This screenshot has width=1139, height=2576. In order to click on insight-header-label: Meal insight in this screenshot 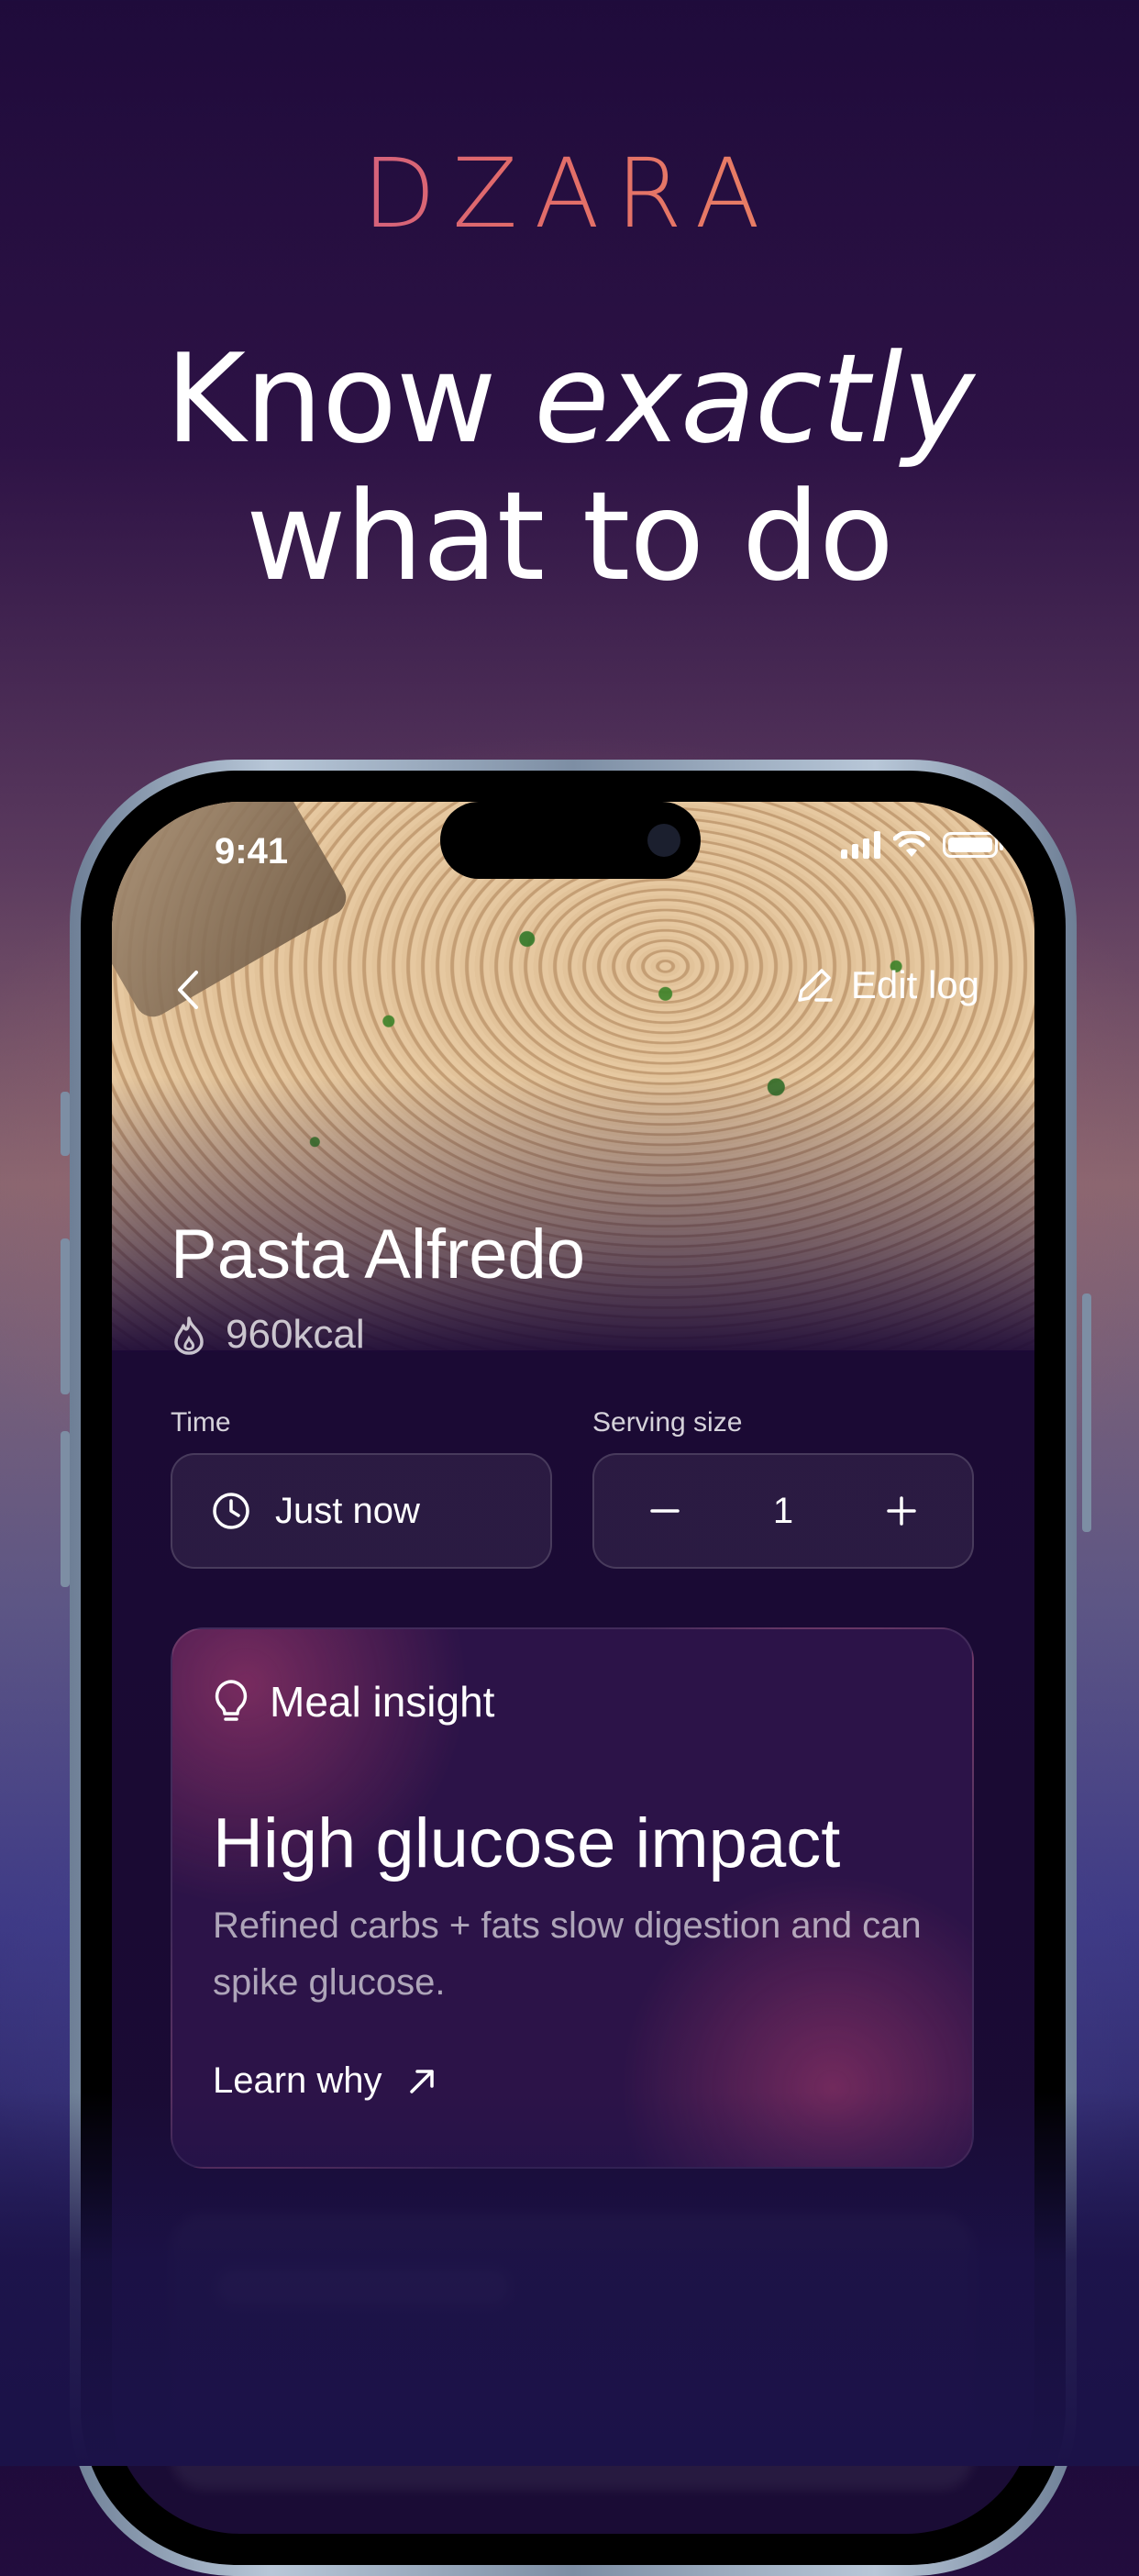, I will do `click(382, 1702)`.